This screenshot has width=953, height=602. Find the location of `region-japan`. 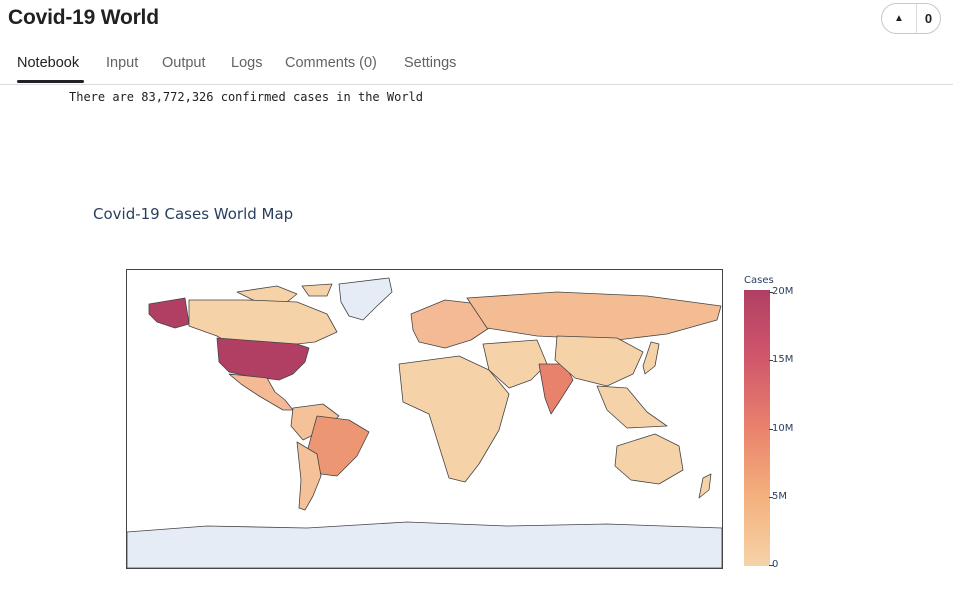

region-japan is located at coordinates (651, 358).